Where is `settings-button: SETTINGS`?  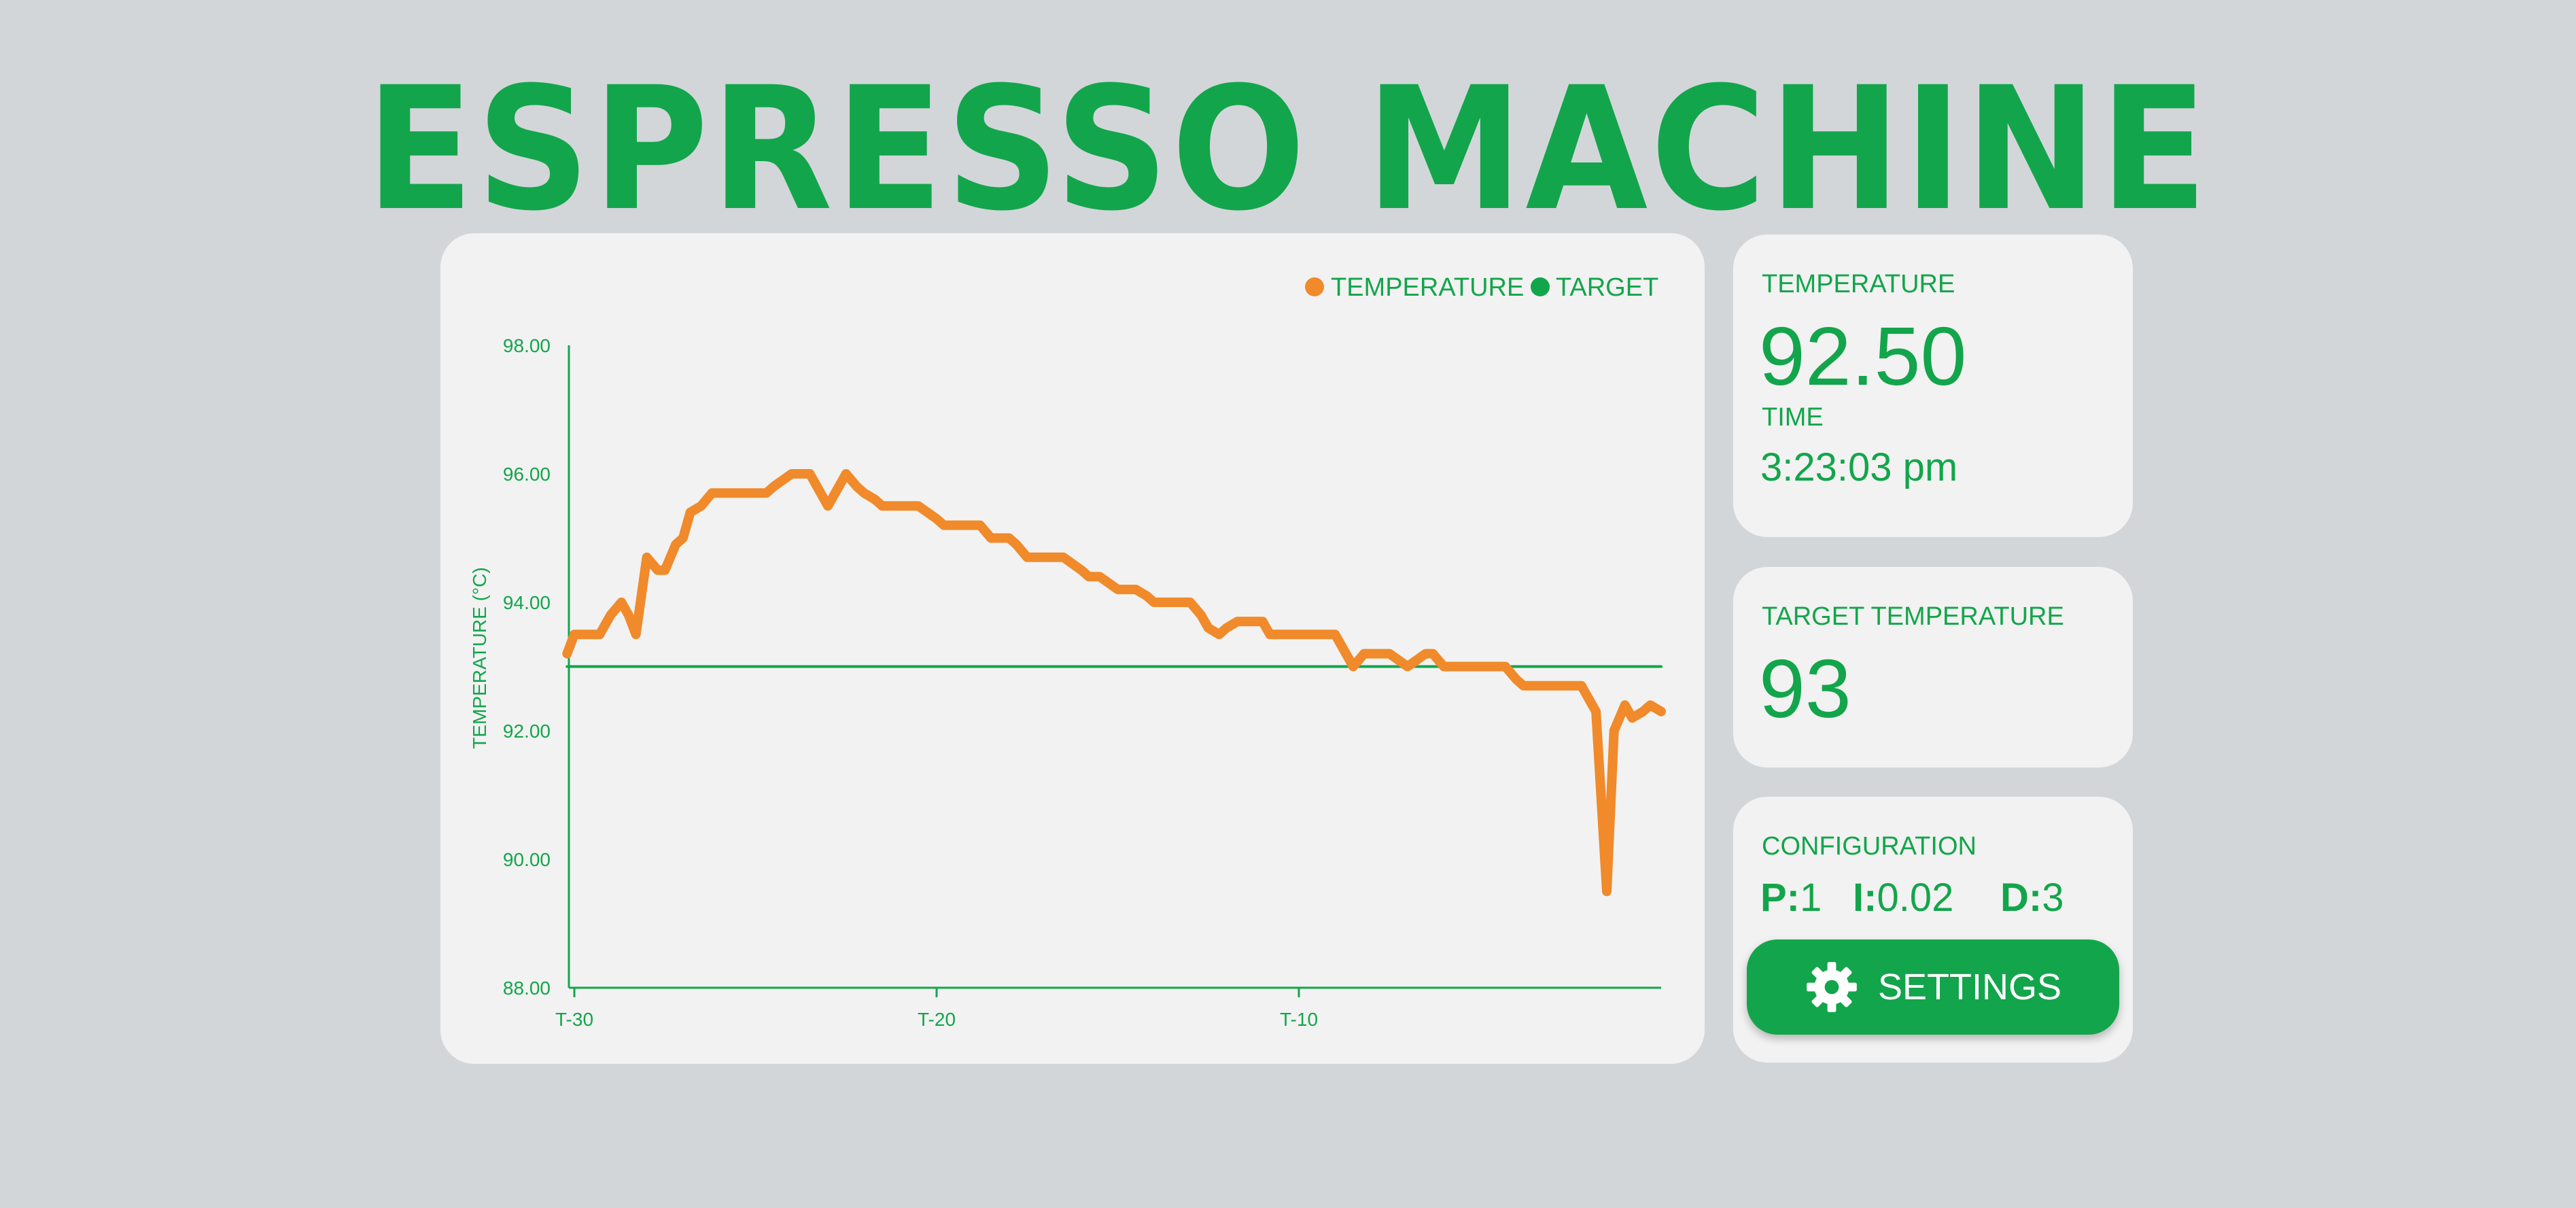
settings-button: SETTINGS is located at coordinates (1933, 987).